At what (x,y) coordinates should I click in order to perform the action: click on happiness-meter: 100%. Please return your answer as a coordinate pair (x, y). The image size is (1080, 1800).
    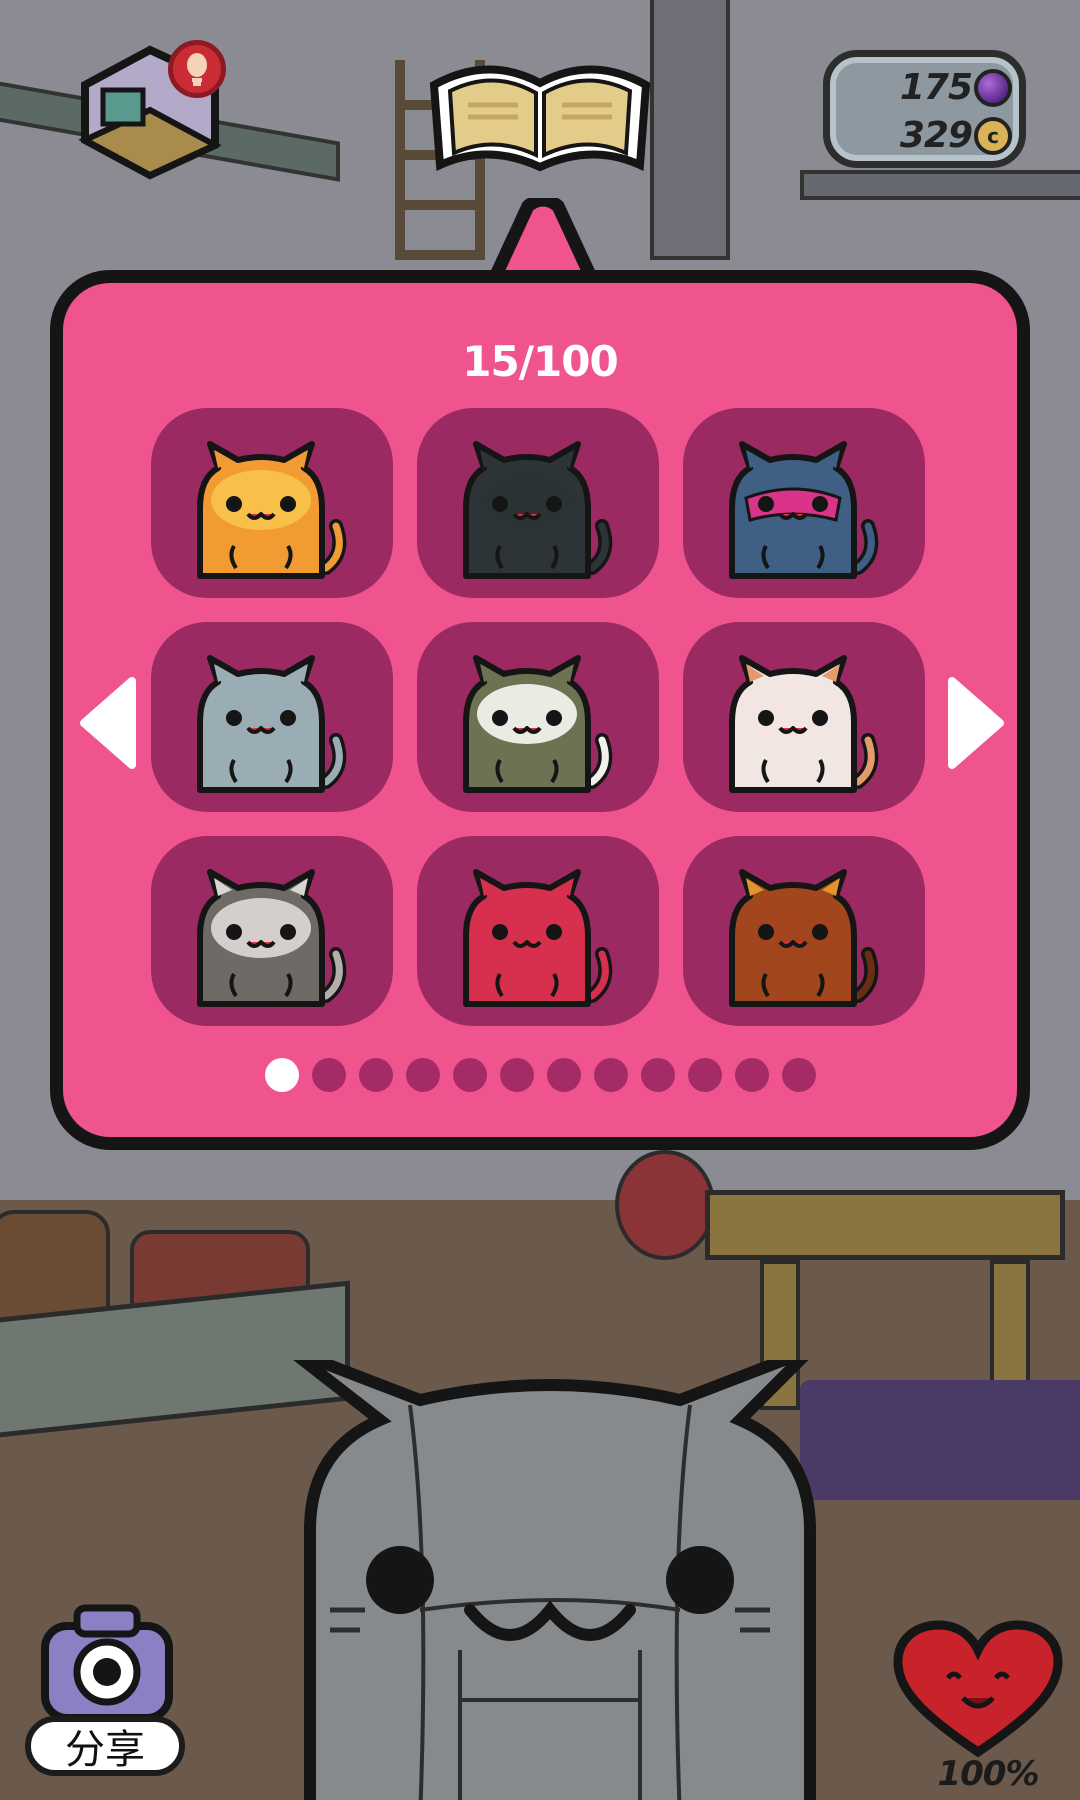
    Looking at the image, I should click on (978, 1710).